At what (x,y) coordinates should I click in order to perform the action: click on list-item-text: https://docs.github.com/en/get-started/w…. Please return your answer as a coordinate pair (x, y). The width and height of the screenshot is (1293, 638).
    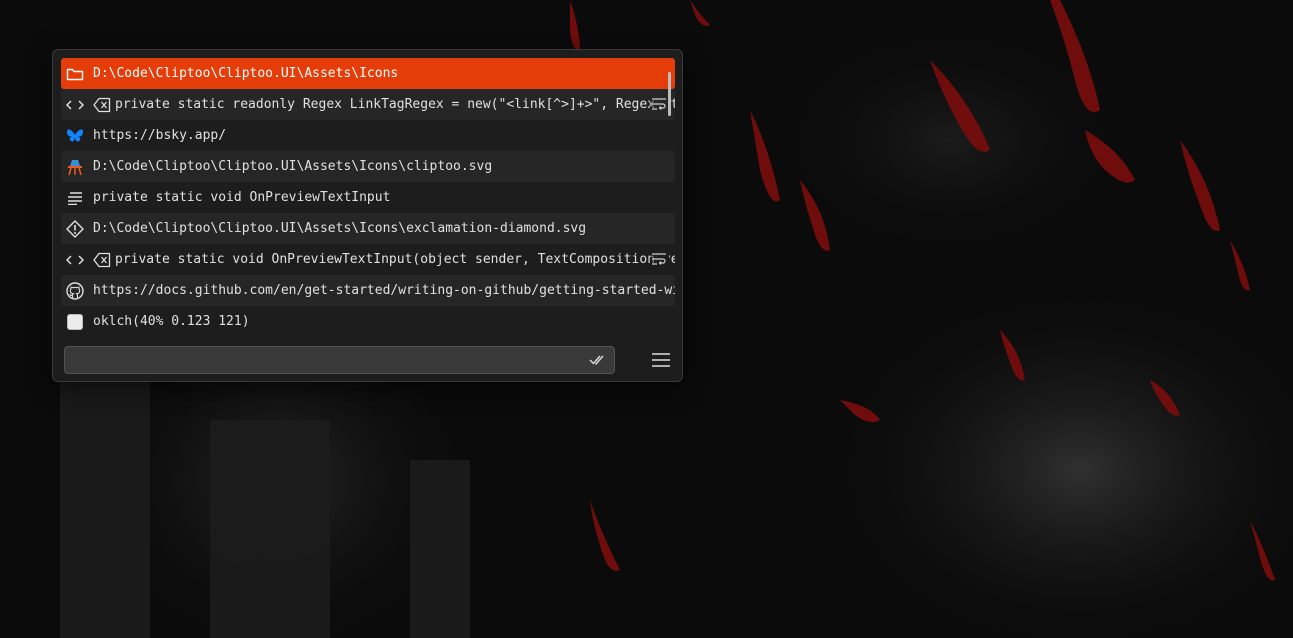
    Looking at the image, I should click on (384, 290).